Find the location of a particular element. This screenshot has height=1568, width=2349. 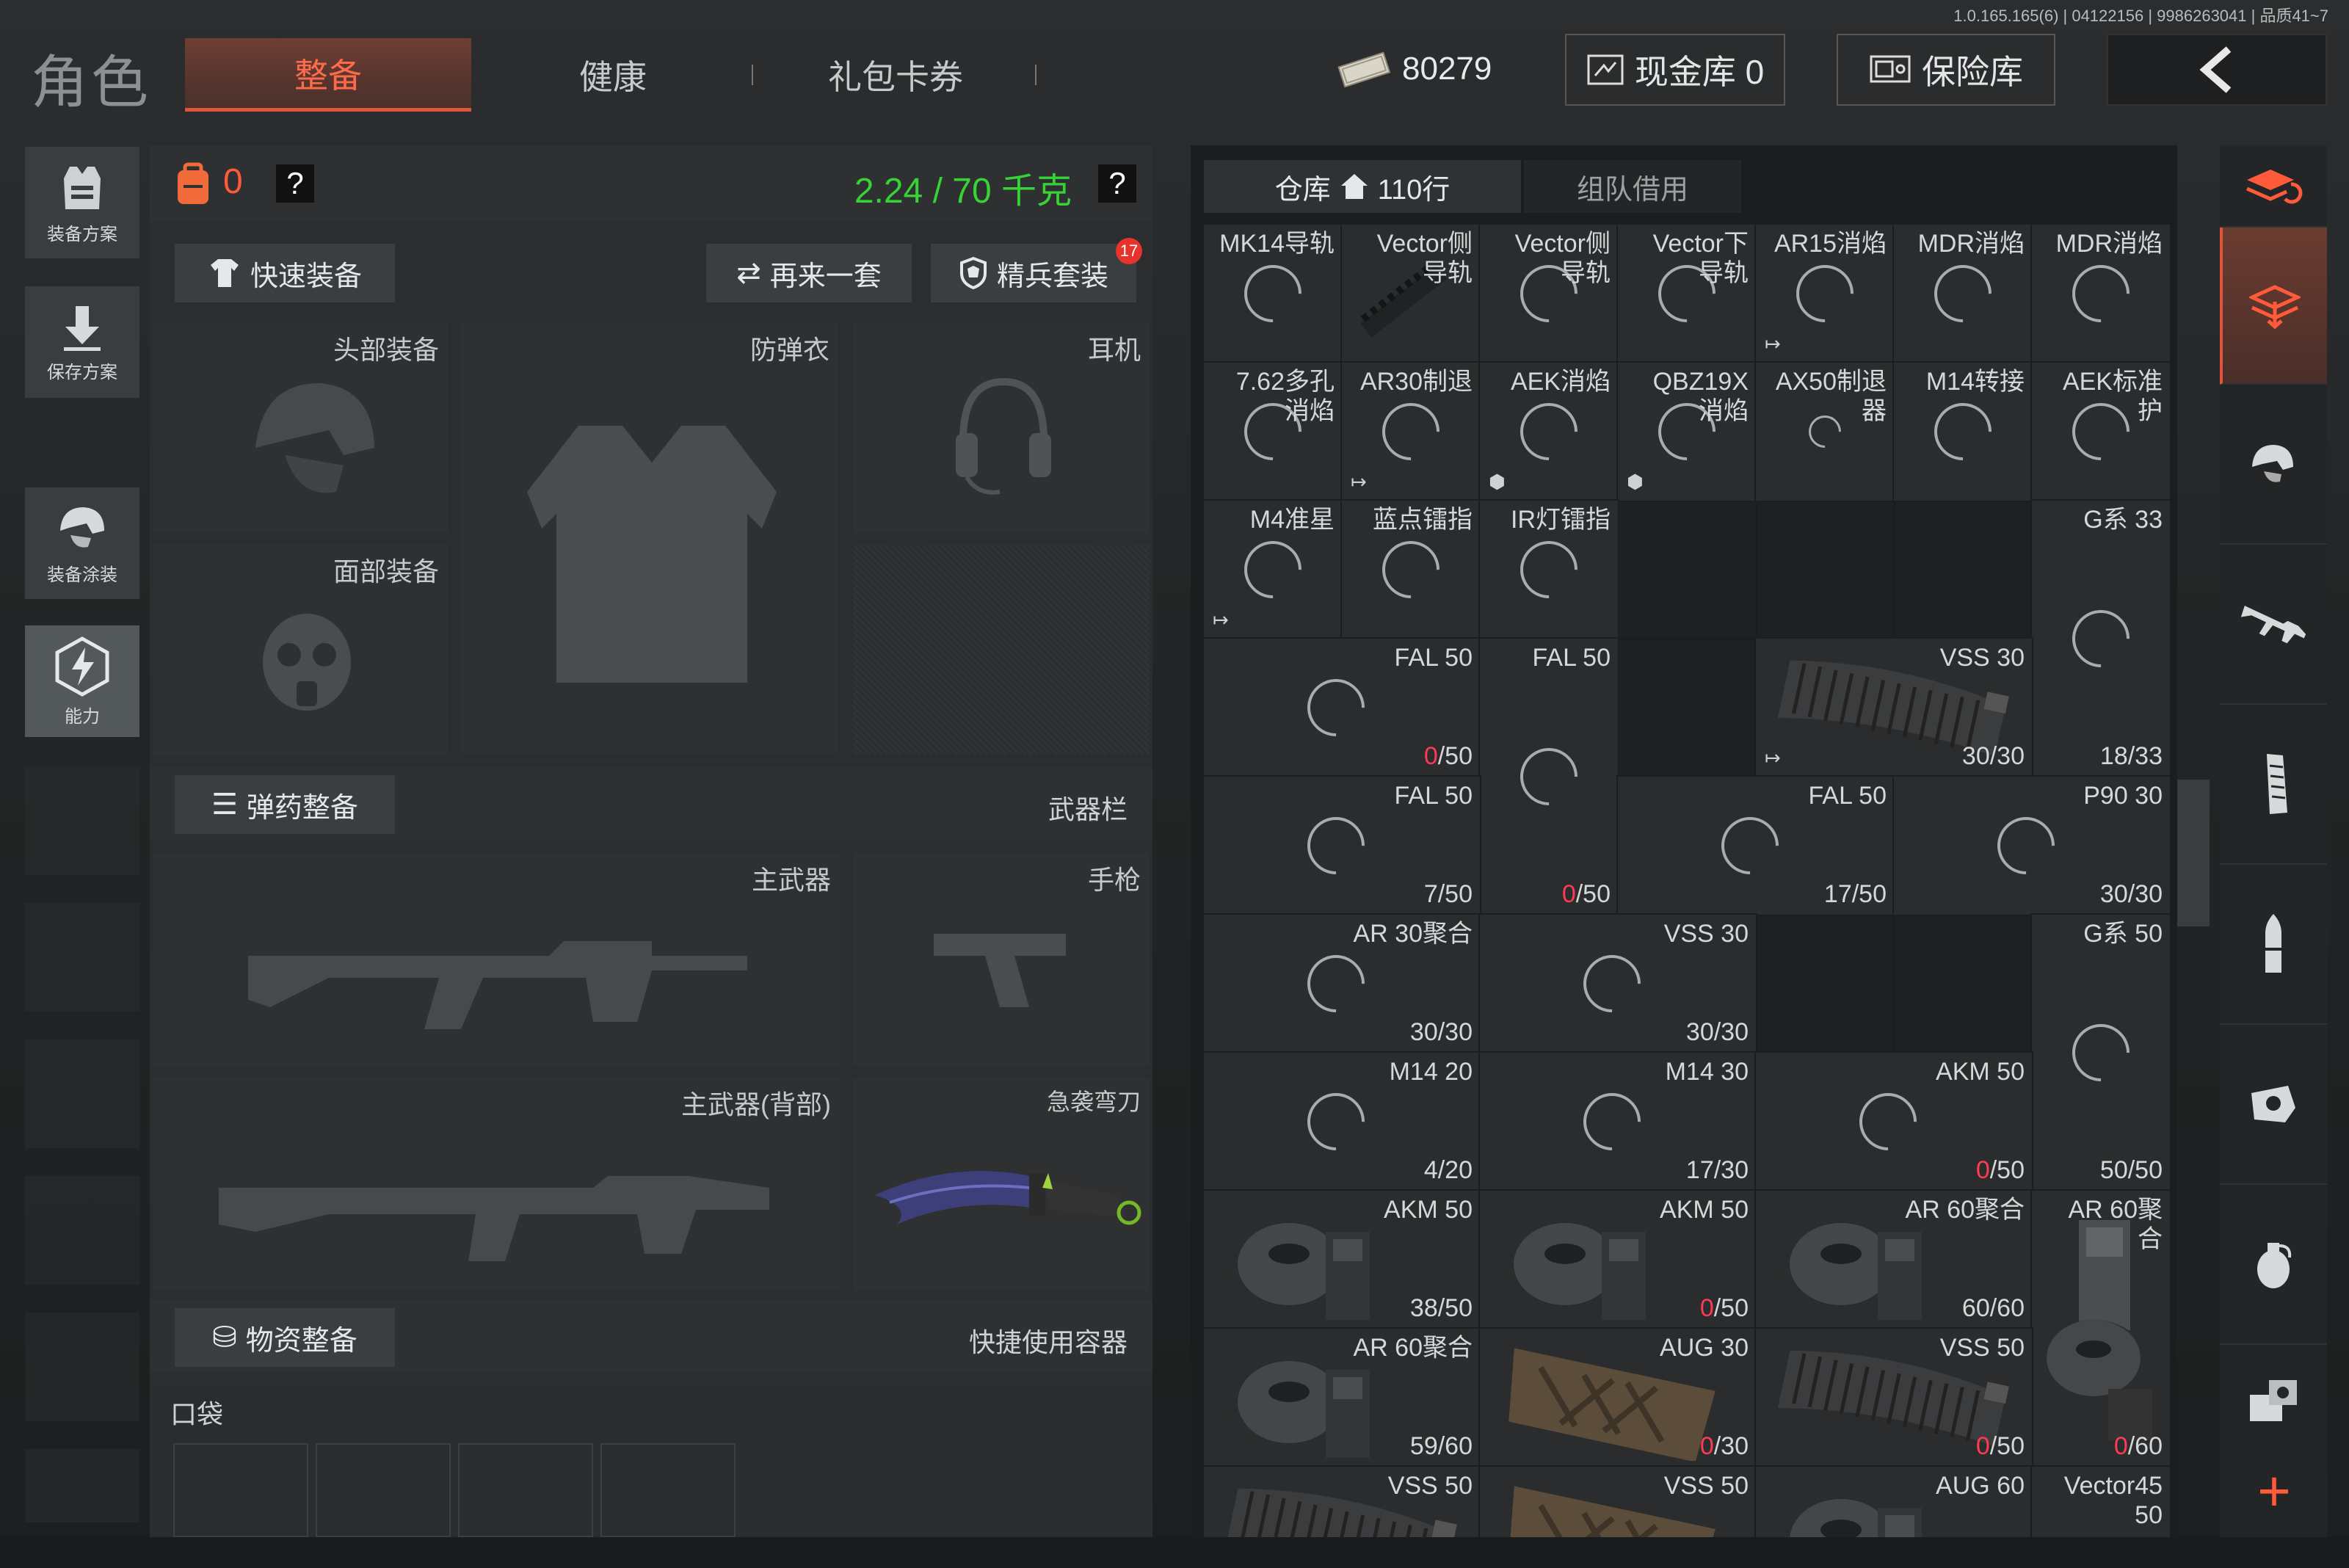

inventory-item: P90 30 30/30 is located at coordinates (2031, 846).